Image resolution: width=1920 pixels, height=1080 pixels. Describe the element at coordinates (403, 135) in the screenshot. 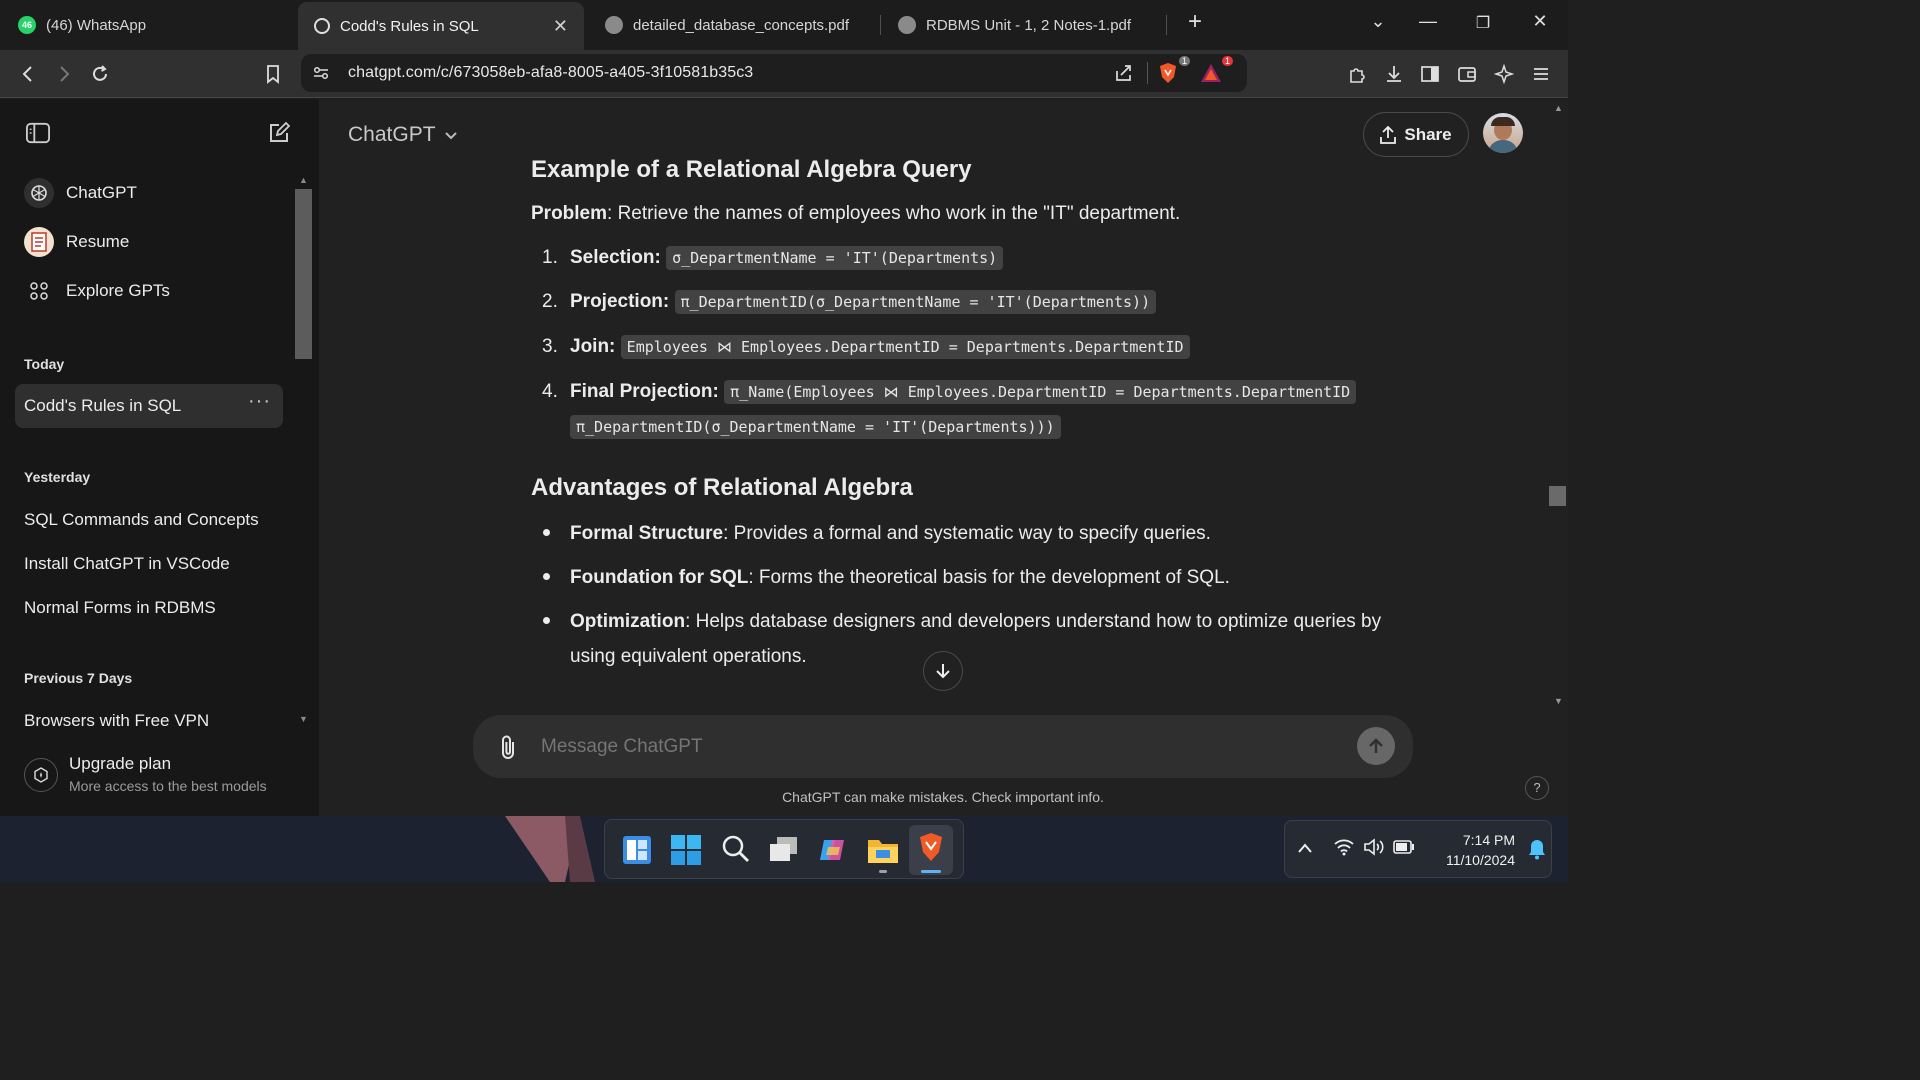

I see `model-selector: ChatGPT` at that location.